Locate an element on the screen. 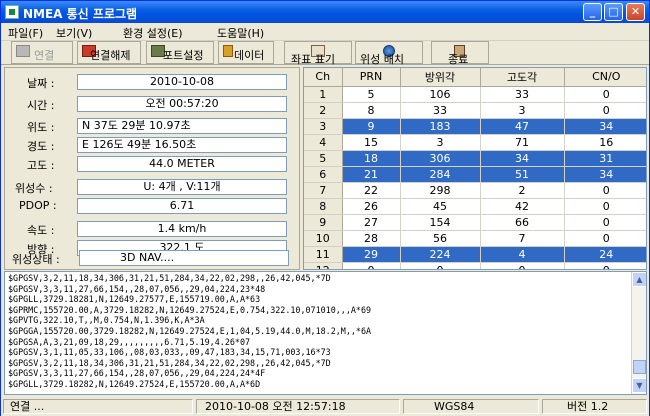 Image resolution: width=650 pixels, height=416 pixels. table-row: 2 8 33 3 0 is located at coordinates (475, 110).